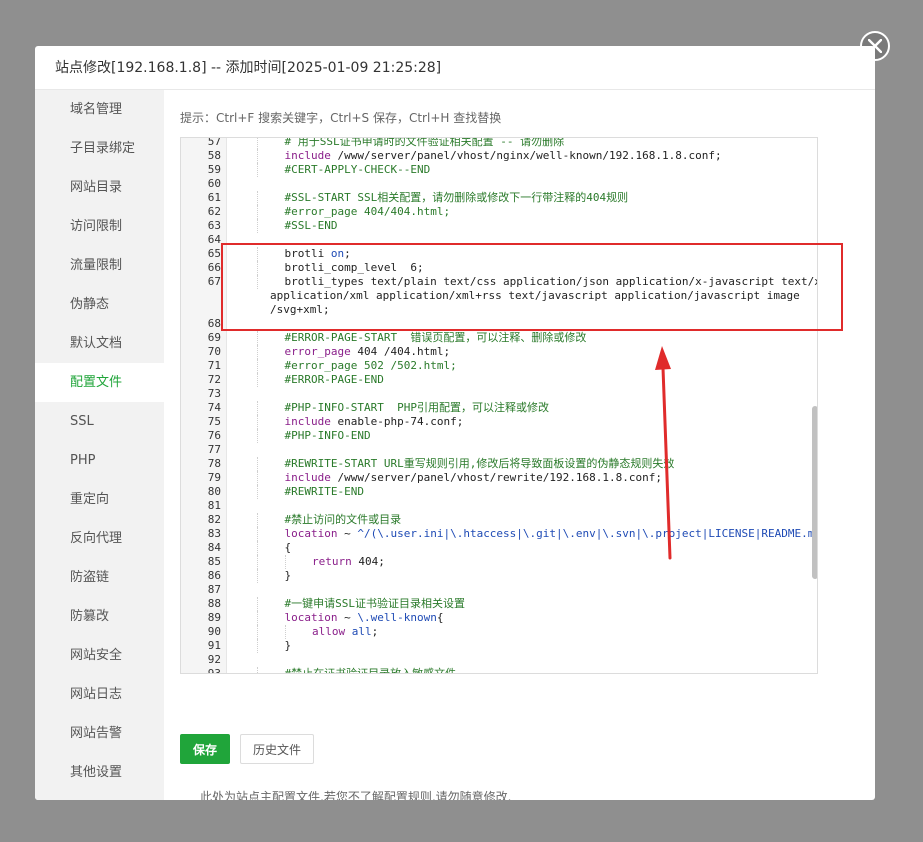 Image resolution: width=923 pixels, height=842 pixels. Describe the element at coordinates (214, 631) in the screenshot. I see `line-number: 90` at that location.